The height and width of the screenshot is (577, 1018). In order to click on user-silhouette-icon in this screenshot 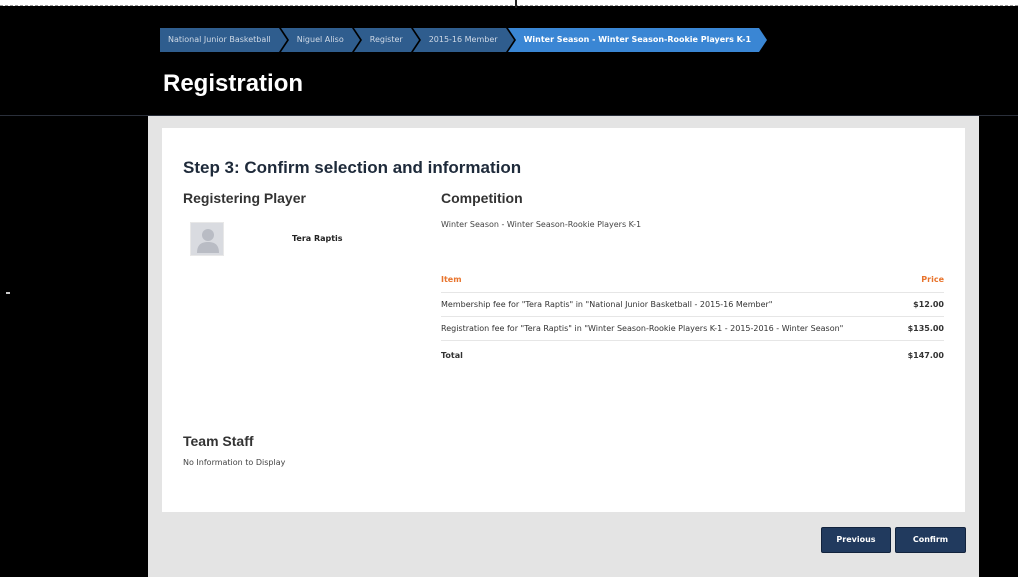, I will do `click(208, 241)`.